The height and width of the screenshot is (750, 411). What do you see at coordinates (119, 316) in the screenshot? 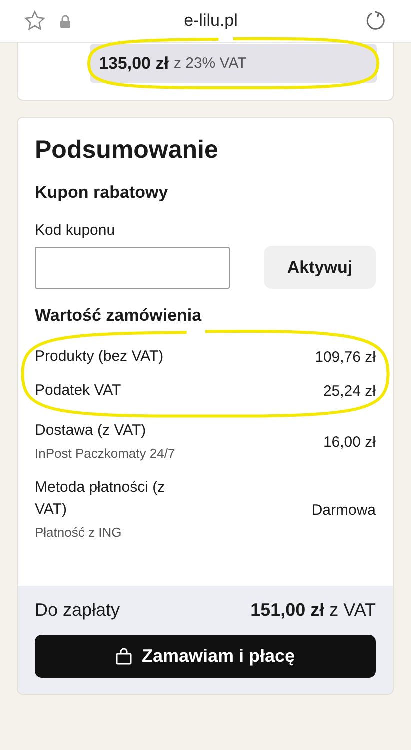
I see `order-value-heading: Wartość zamówienia` at bounding box center [119, 316].